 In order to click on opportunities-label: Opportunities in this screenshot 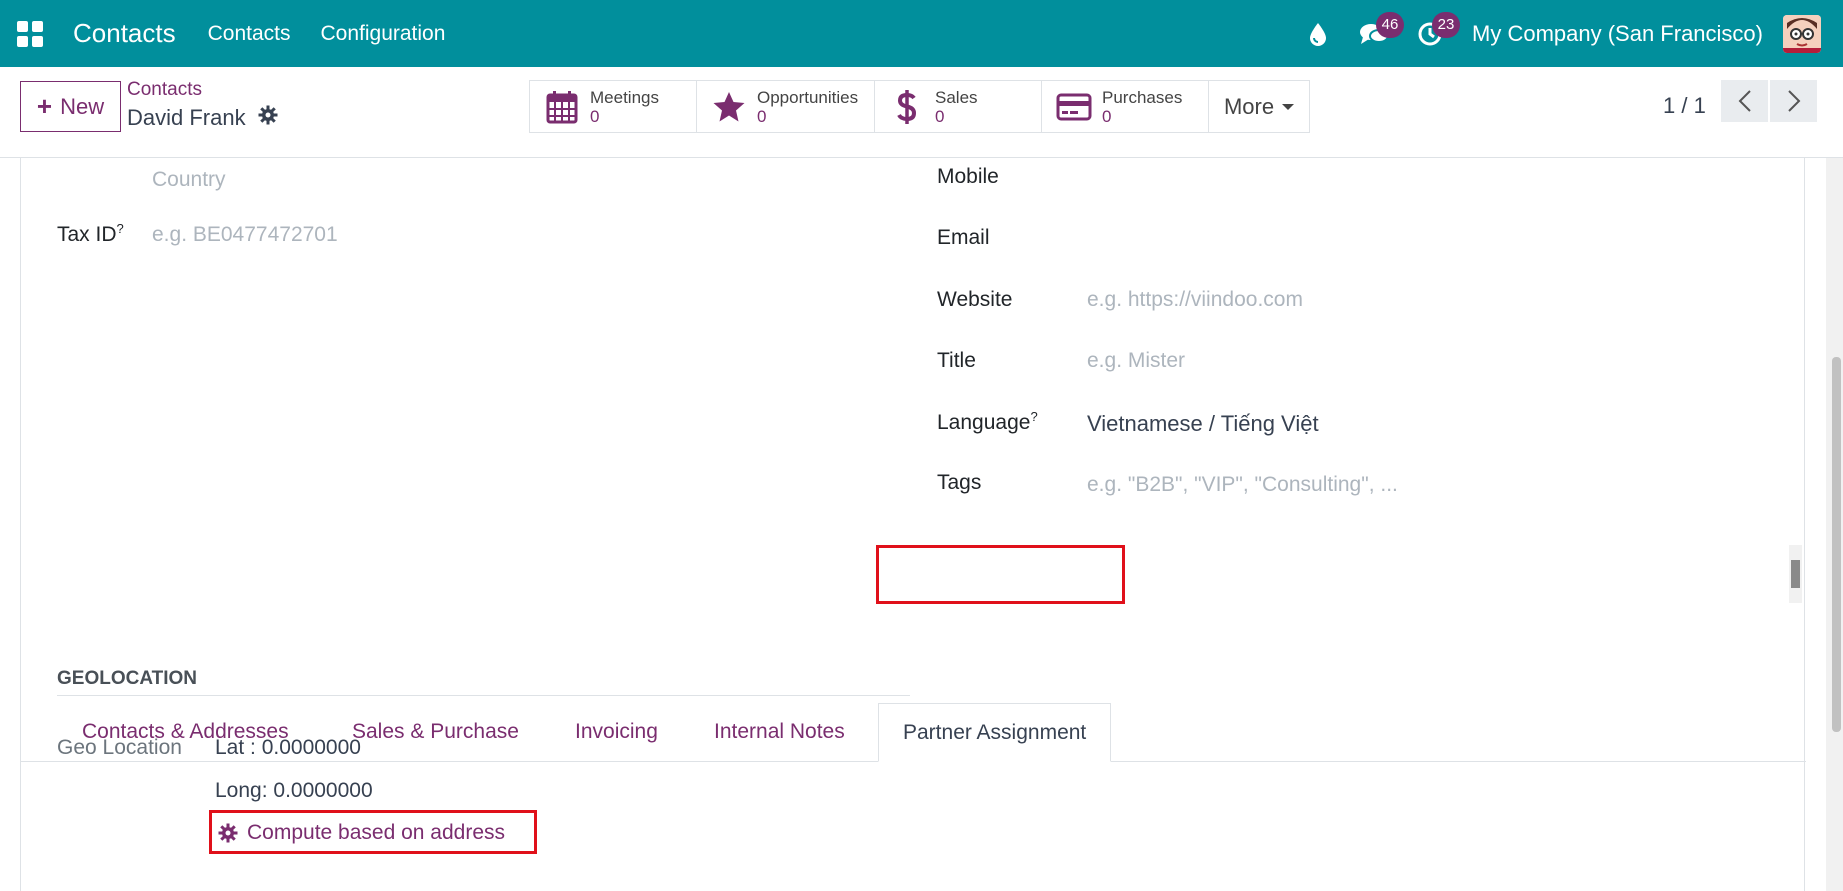, I will do `click(808, 97)`.